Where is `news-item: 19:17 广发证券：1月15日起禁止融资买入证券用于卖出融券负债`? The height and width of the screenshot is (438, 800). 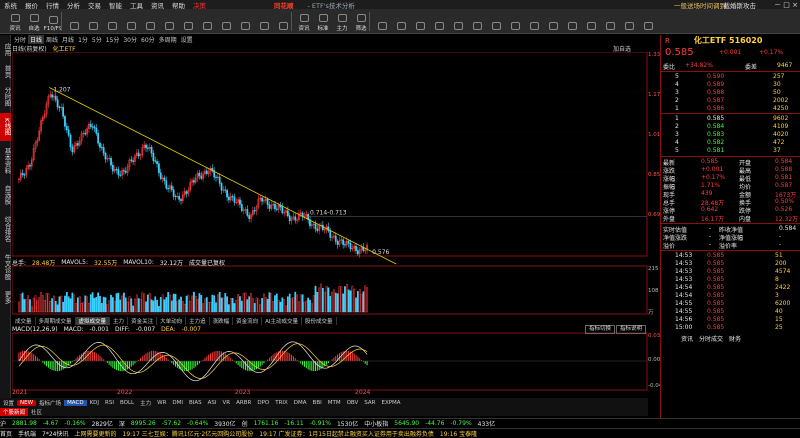 news-item: 19:17 广发证券：1月15日起禁止融资买入证券用于卖出融券负债 is located at coordinates (346, 433).